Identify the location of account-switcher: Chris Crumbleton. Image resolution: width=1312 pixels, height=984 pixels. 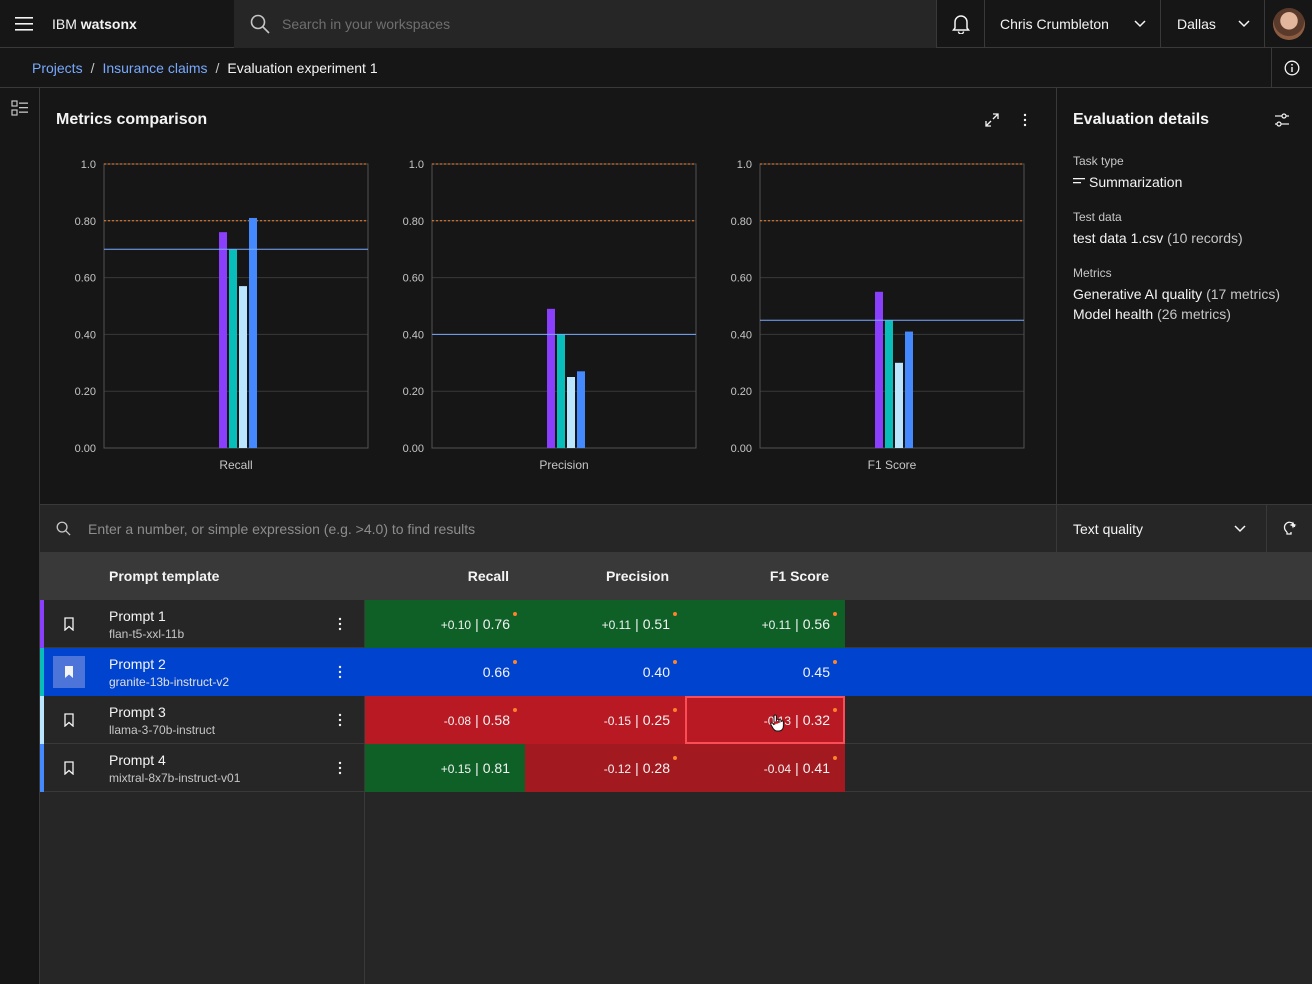
(1072, 24).